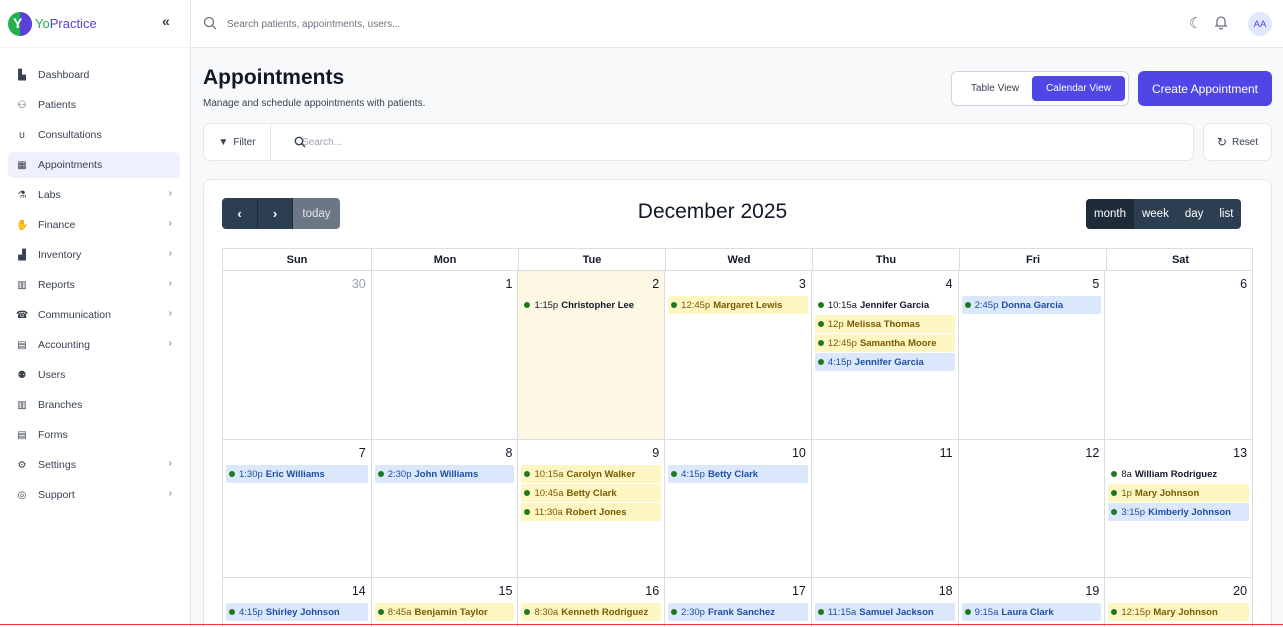  I want to click on day-number: 20, so click(1240, 591).